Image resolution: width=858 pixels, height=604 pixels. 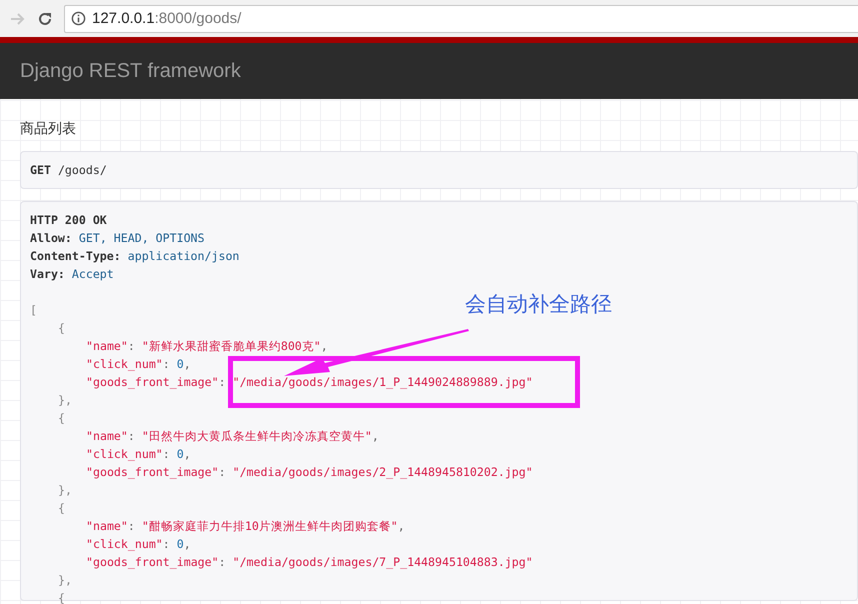 I want to click on header-line: Content-Type: application/json, so click(x=135, y=256).